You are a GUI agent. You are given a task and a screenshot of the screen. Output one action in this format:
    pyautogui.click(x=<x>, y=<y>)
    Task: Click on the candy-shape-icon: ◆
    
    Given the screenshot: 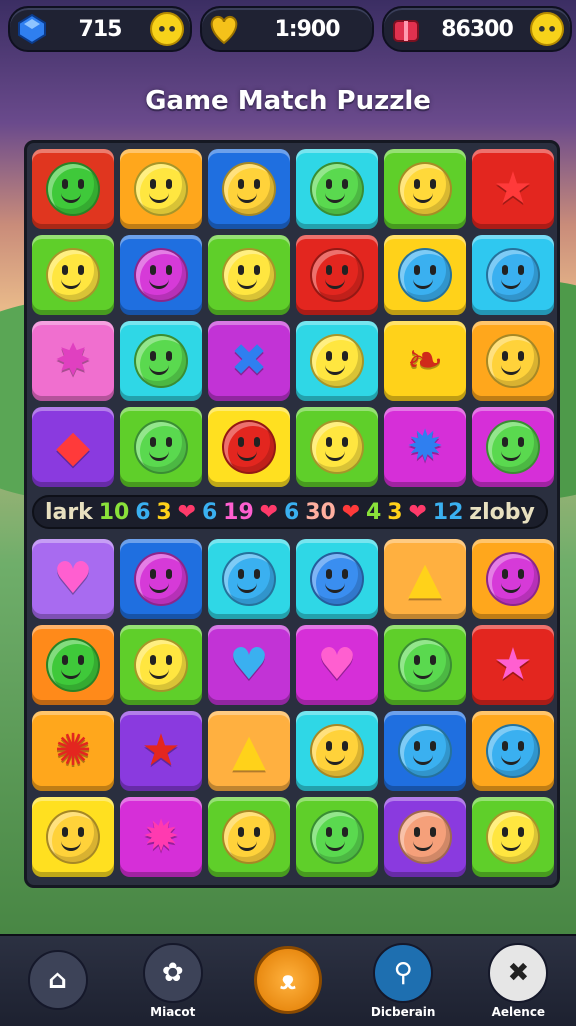 What is the action you would take?
    pyautogui.click(x=73, y=446)
    